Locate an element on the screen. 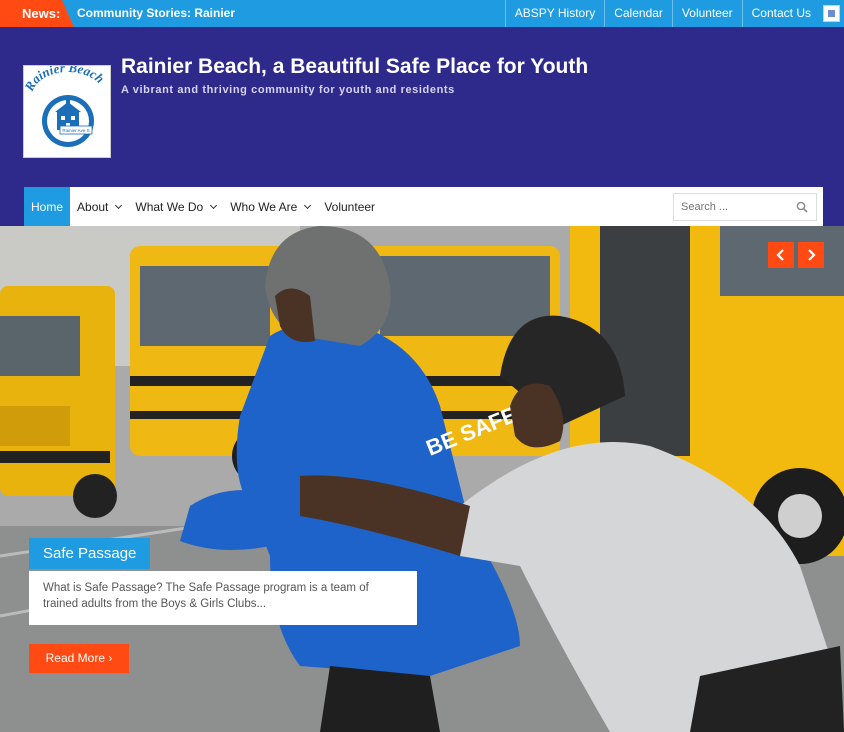  nav-item-who-we-are: Who We Are is located at coordinates (270, 206).